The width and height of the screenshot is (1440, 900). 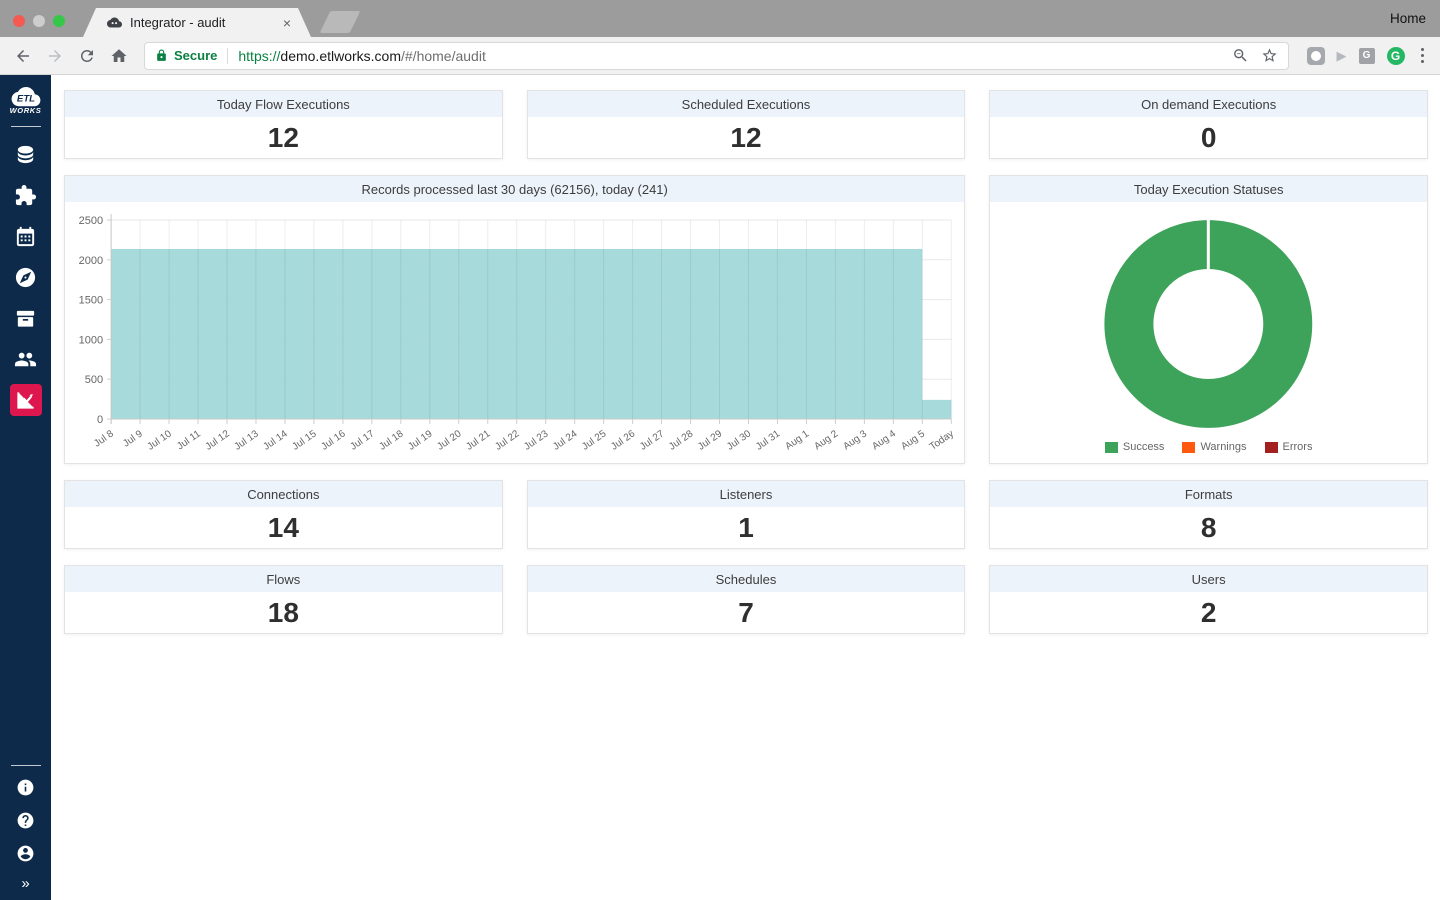 What do you see at coordinates (1269, 55) in the screenshot?
I see `bookmark-star-icon` at bounding box center [1269, 55].